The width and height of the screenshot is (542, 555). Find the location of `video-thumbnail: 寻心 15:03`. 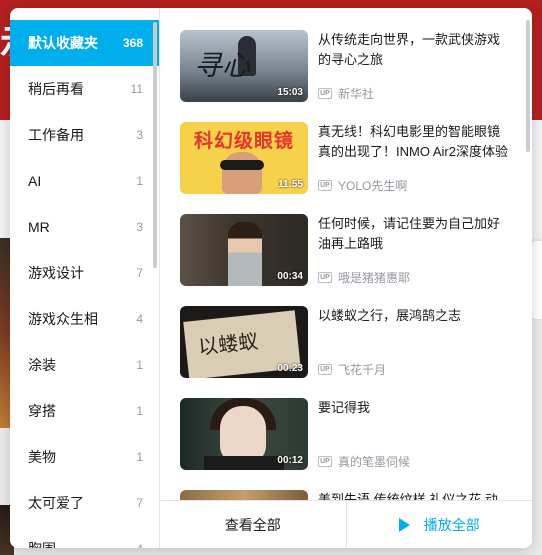

video-thumbnail: 寻心 15:03 is located at coordinates (244, 66).